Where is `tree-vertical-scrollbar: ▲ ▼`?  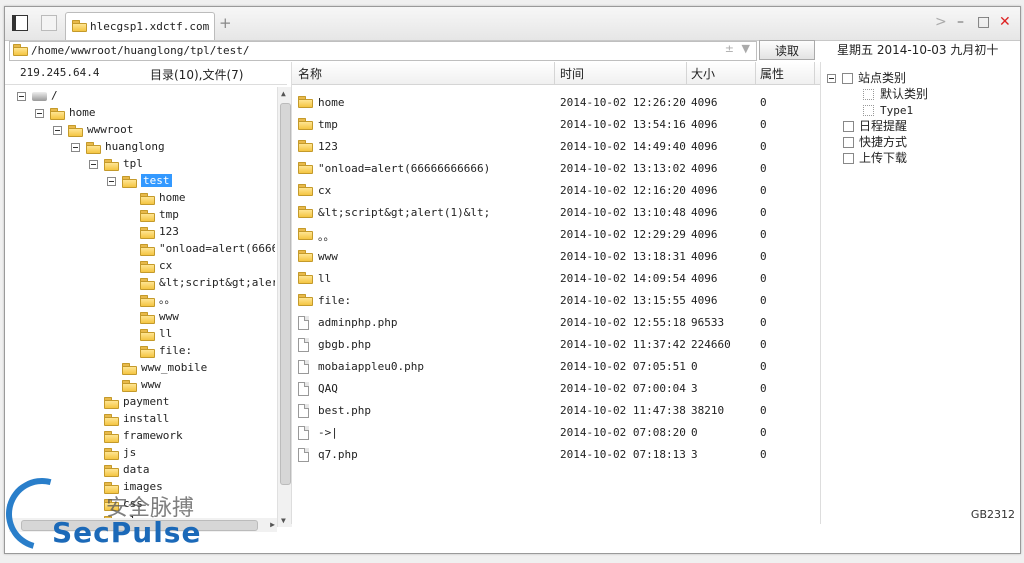
tree-vertical-scrollbar: ▲ ▼ is located at coordinates (284, 307).